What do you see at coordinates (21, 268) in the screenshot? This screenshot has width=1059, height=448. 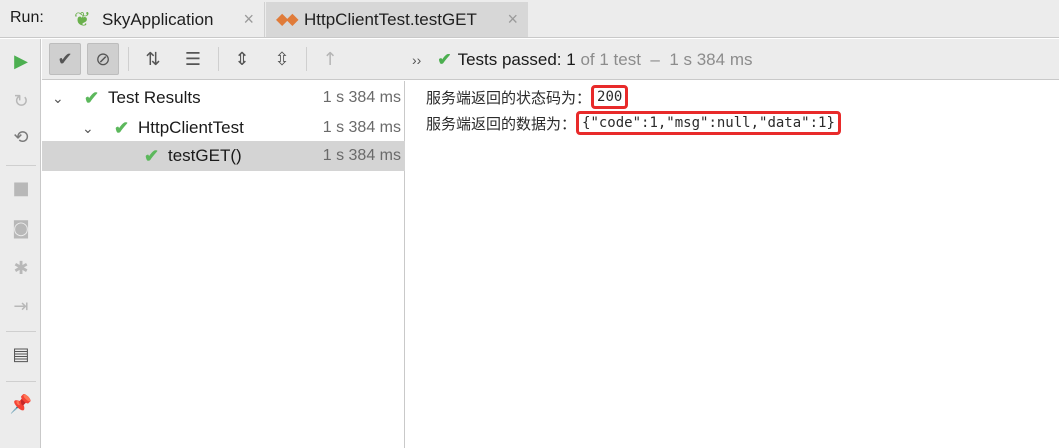 I see `debug-icon: ✱` at bounding box center [21, 268].